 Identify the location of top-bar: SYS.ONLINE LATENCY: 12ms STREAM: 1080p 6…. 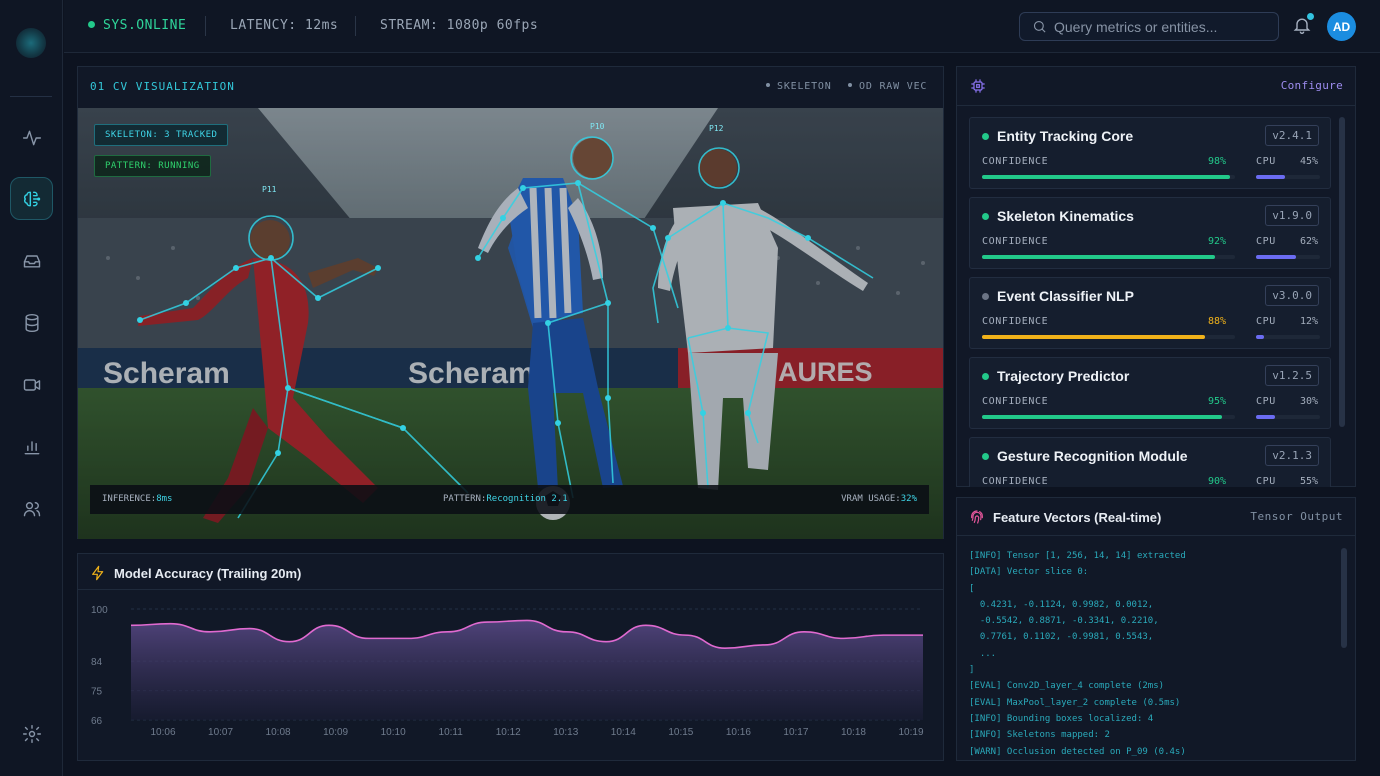
(722, 26).